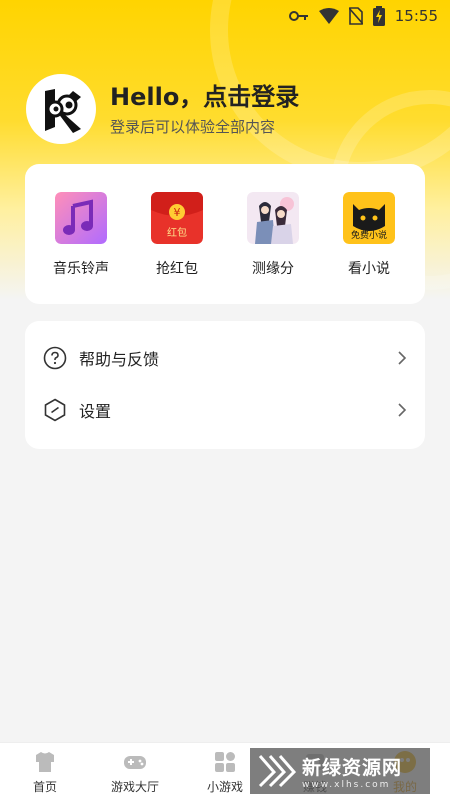 The height and width of the screenshot is (800, 450). What do you see at coordinates (177, 269) in the screenshot?
I see `quick-item-label: 抢红包` at bounding box center [177, 269].